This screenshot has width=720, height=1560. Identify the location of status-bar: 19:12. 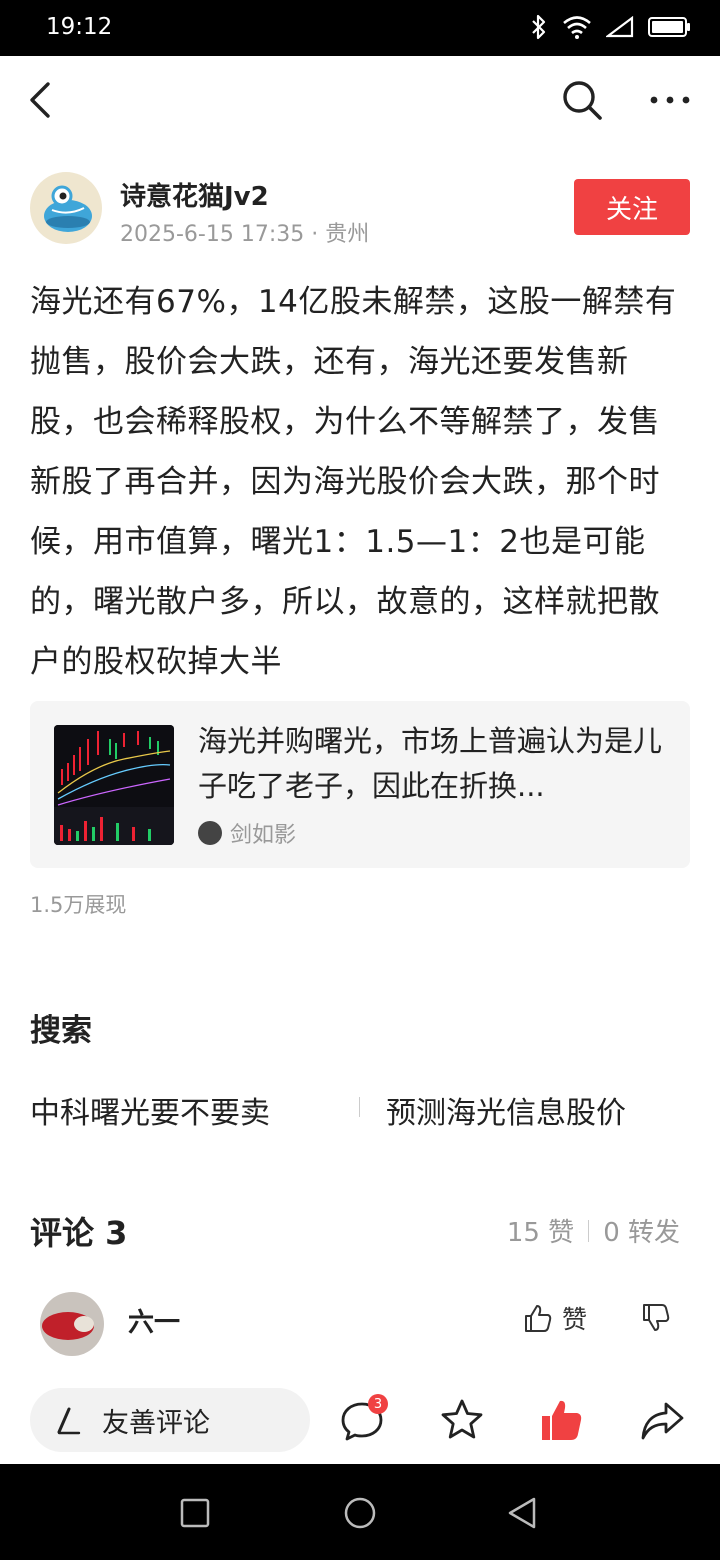
(360, 28).